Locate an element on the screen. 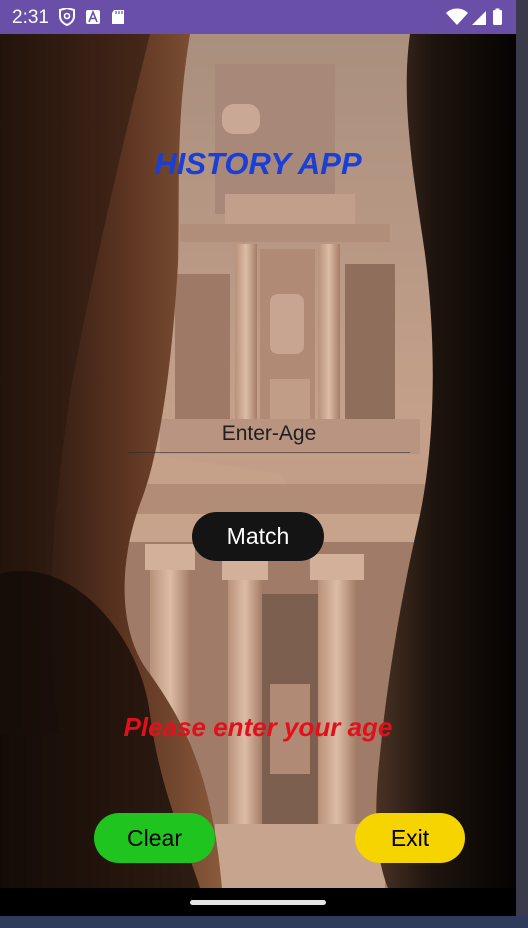 Image resolution: width=528 pixels, height=928 pixels. signal-icon is located at coordinates (479, 18).